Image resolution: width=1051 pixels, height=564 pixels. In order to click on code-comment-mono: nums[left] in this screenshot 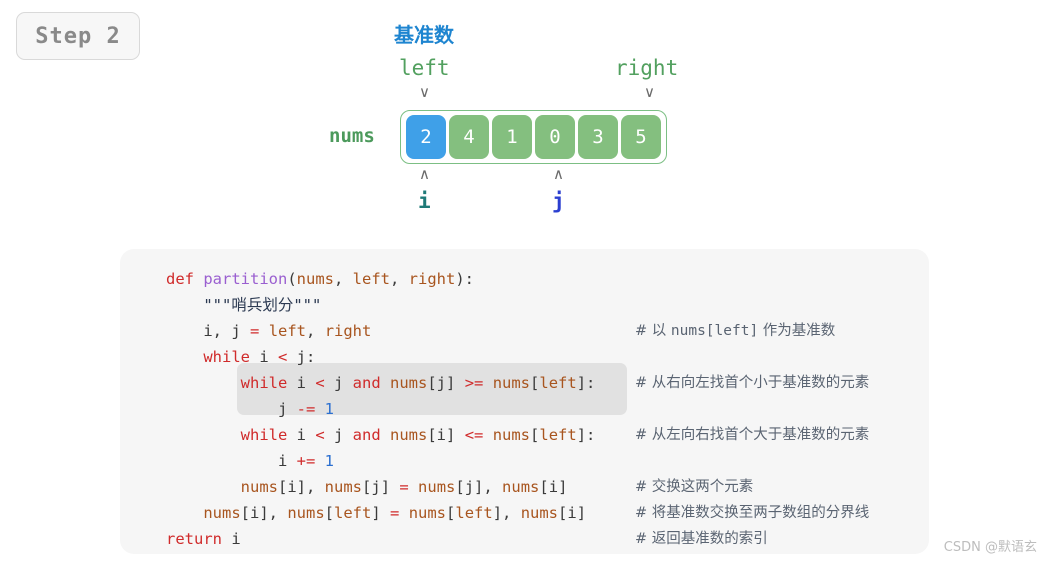, I will do `click(714, 331)`.